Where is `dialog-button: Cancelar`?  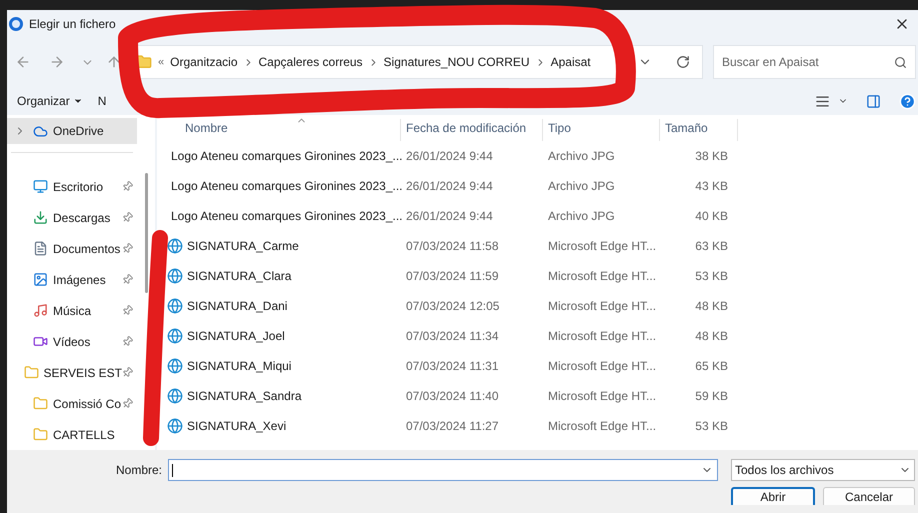 dialog-button: Cancelar is located at coordinates (869, 496).